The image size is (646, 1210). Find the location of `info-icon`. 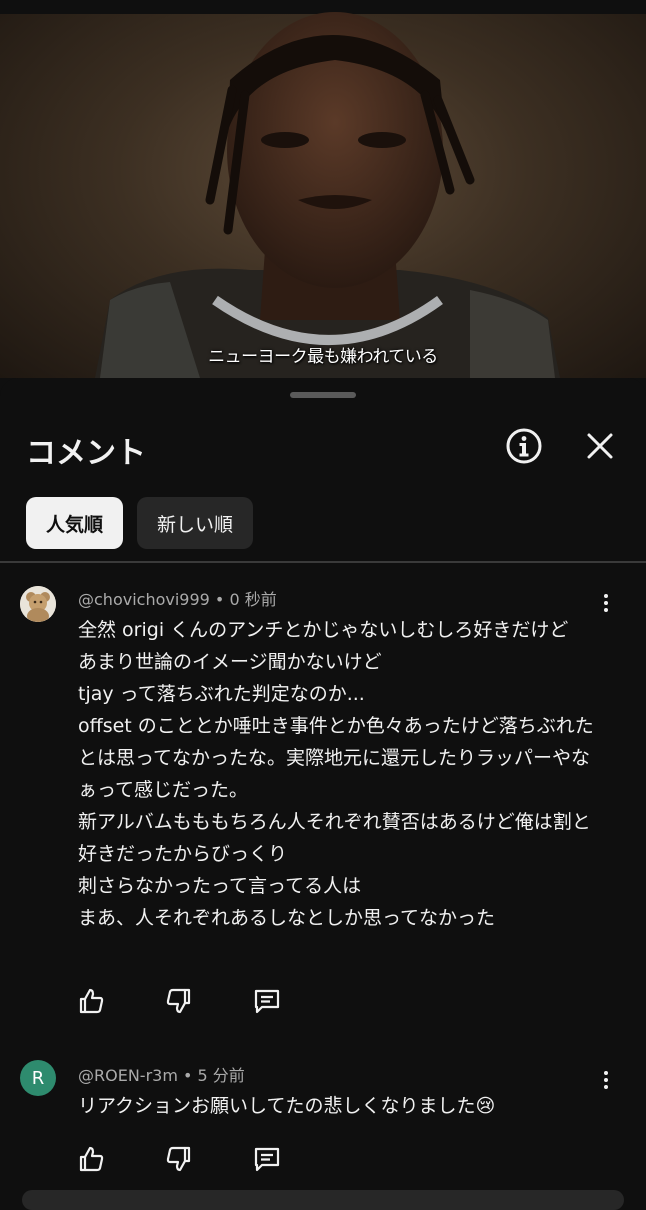

info-icon is located at coordinates (524, 446).